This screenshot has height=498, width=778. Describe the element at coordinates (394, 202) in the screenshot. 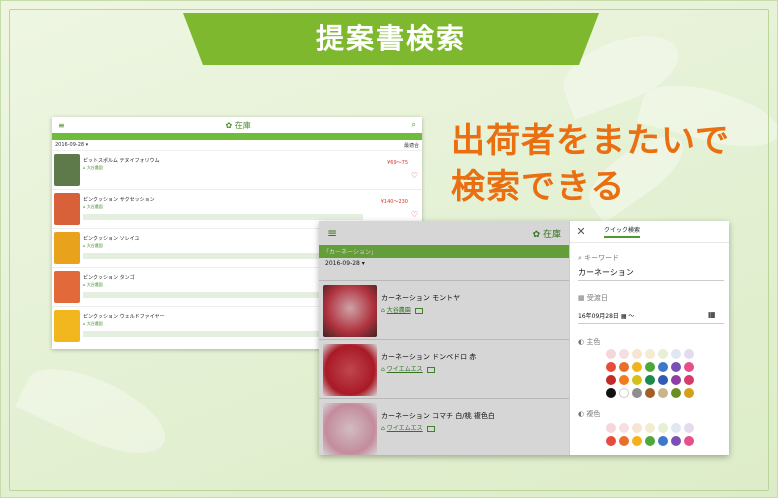

I see `price: ¥140～230` at that location.